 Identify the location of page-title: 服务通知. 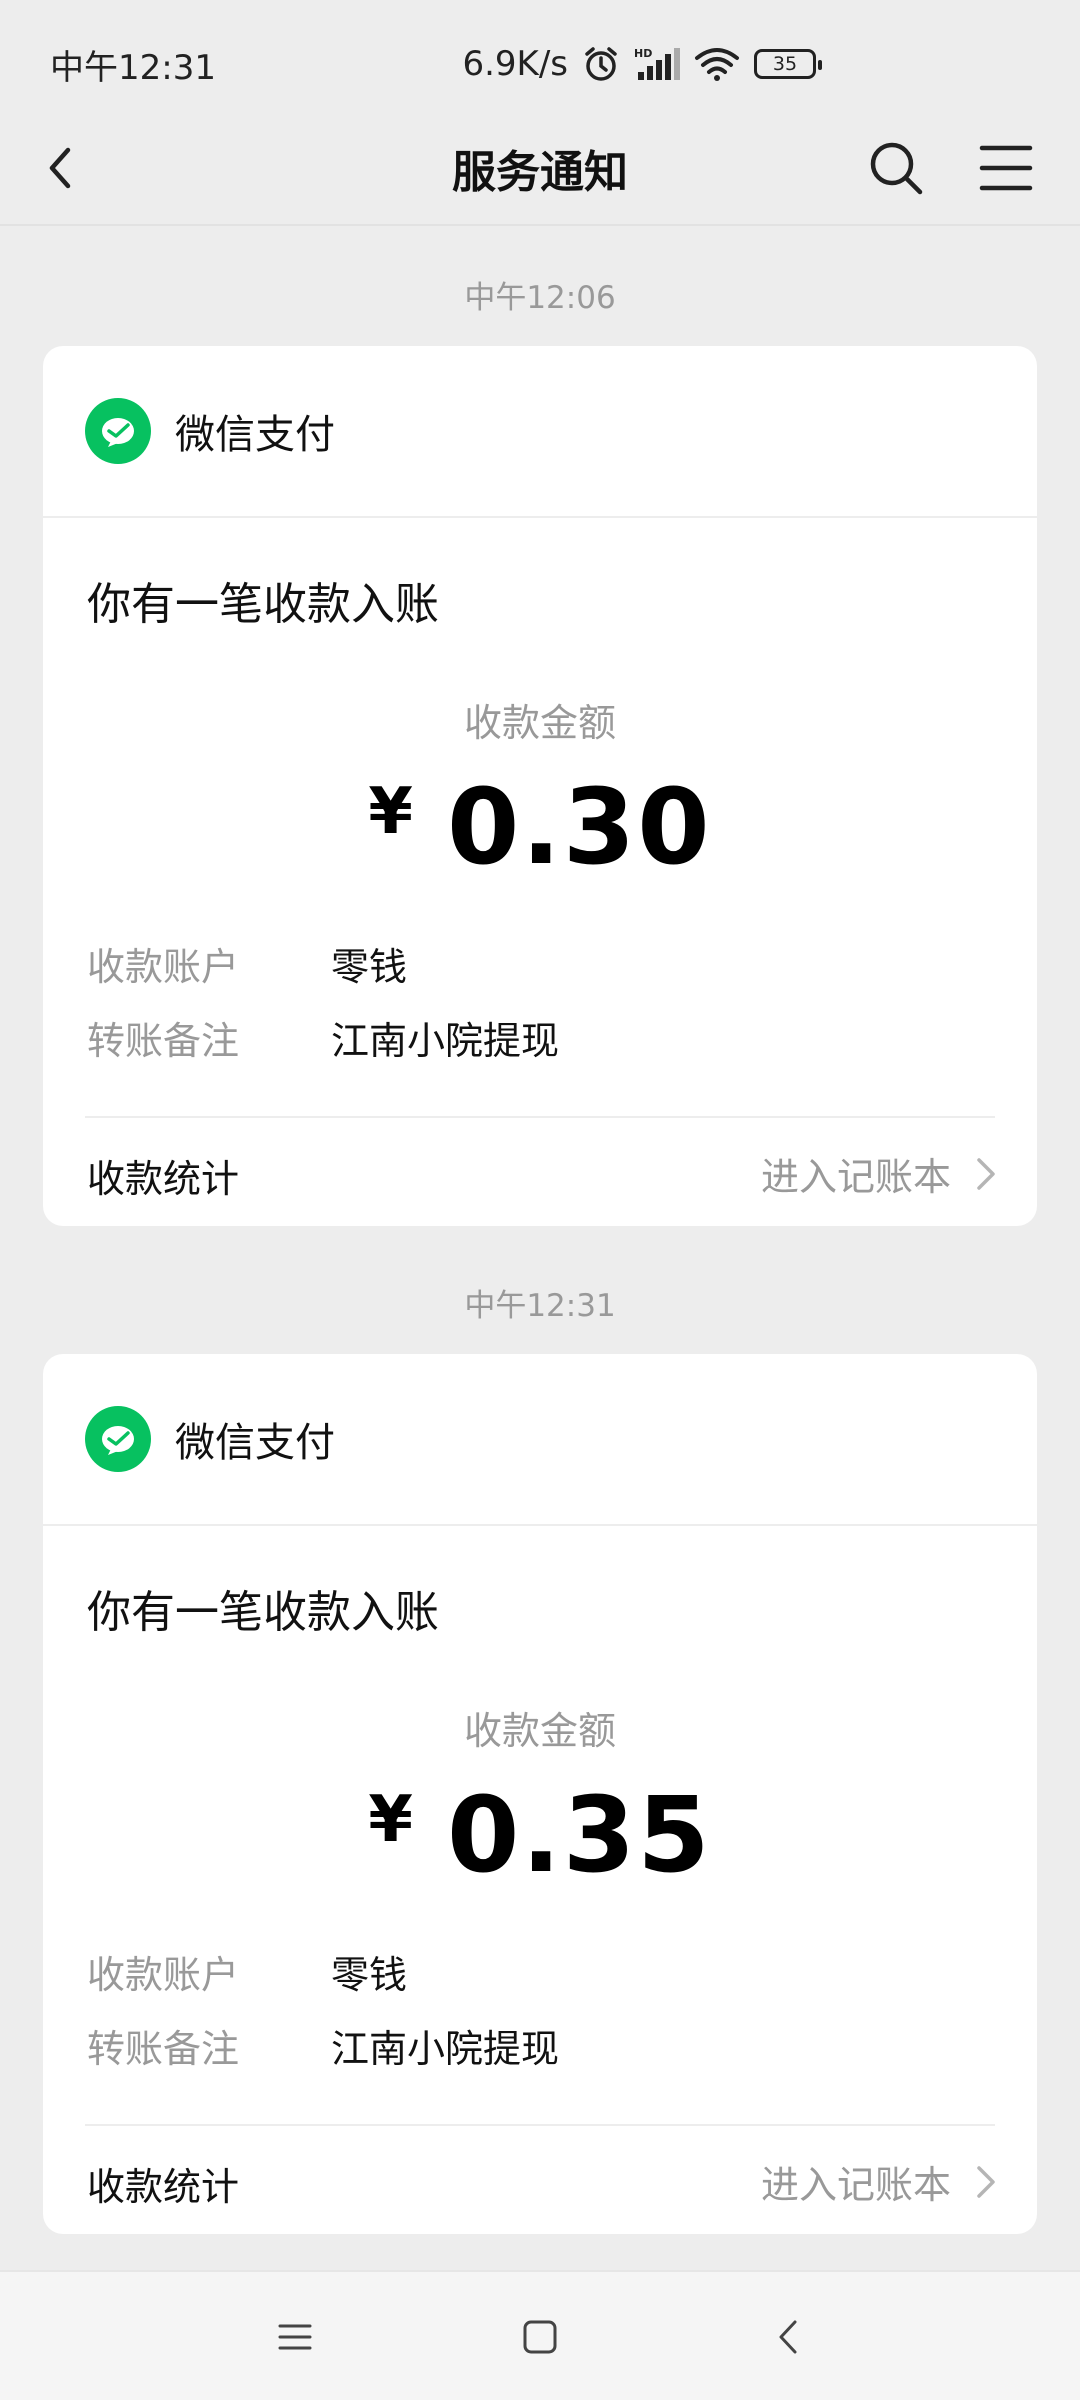
(540, 172).